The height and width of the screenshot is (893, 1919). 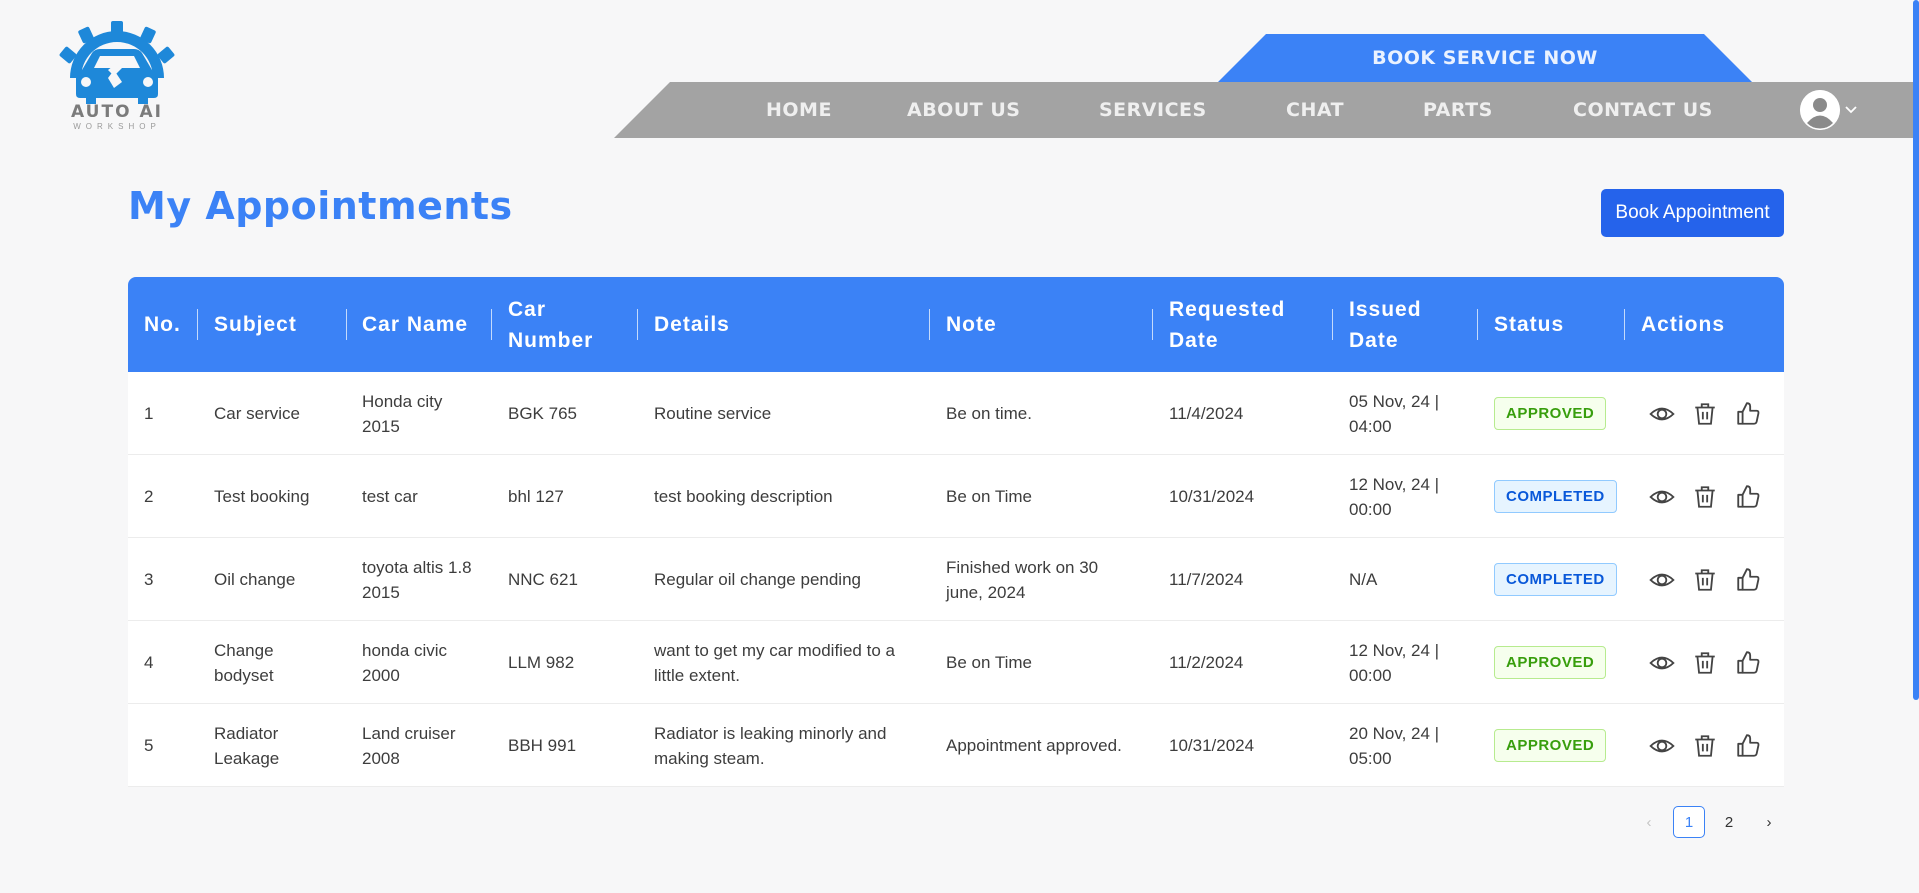 I want to click on cell-subject: Radiator Leakage, so click(x=247, y=745).